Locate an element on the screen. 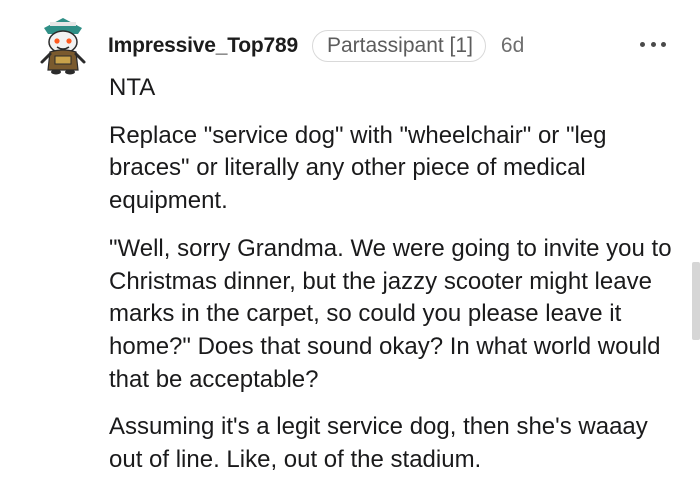  more-horizontal-icon is located at coordinates (653, 44).